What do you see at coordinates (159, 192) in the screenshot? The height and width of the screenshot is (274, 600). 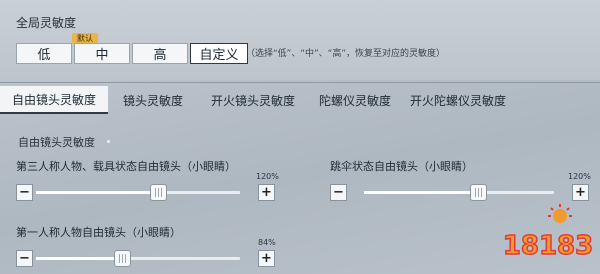 I see `slider-third-person-thumb` at bounding box center [159, 192].